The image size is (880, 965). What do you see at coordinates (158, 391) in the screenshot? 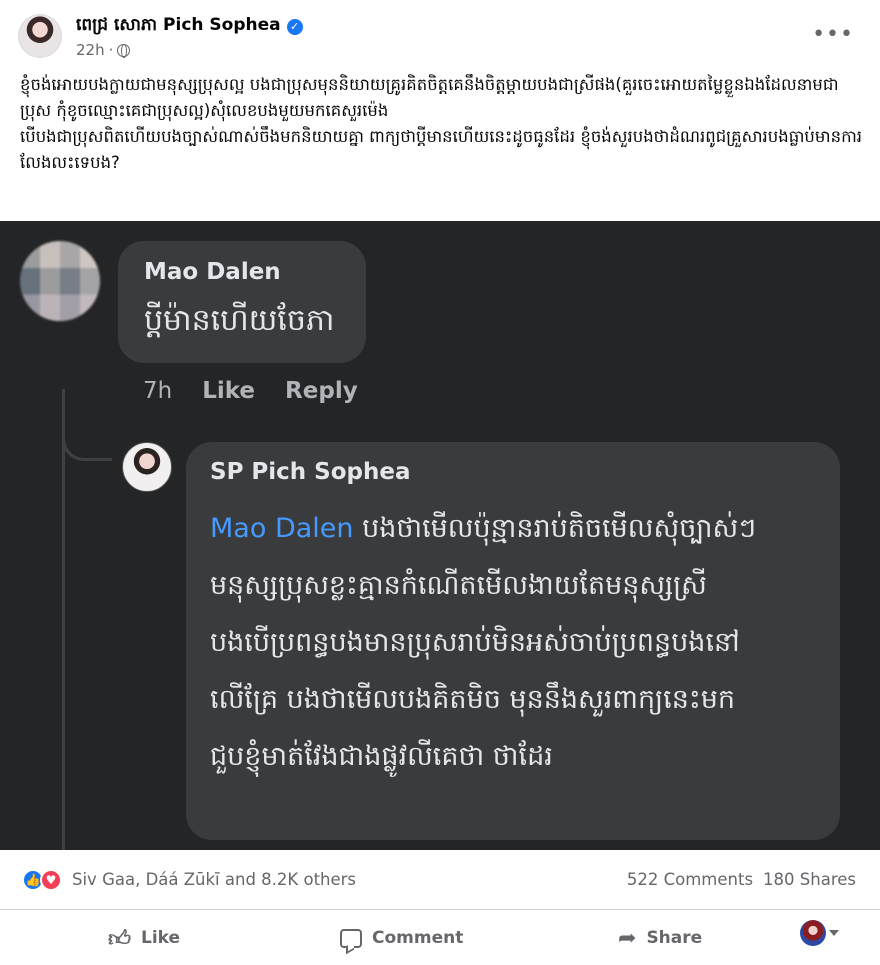
I see `comment-time: 7h` at bounding box center [158, 391].